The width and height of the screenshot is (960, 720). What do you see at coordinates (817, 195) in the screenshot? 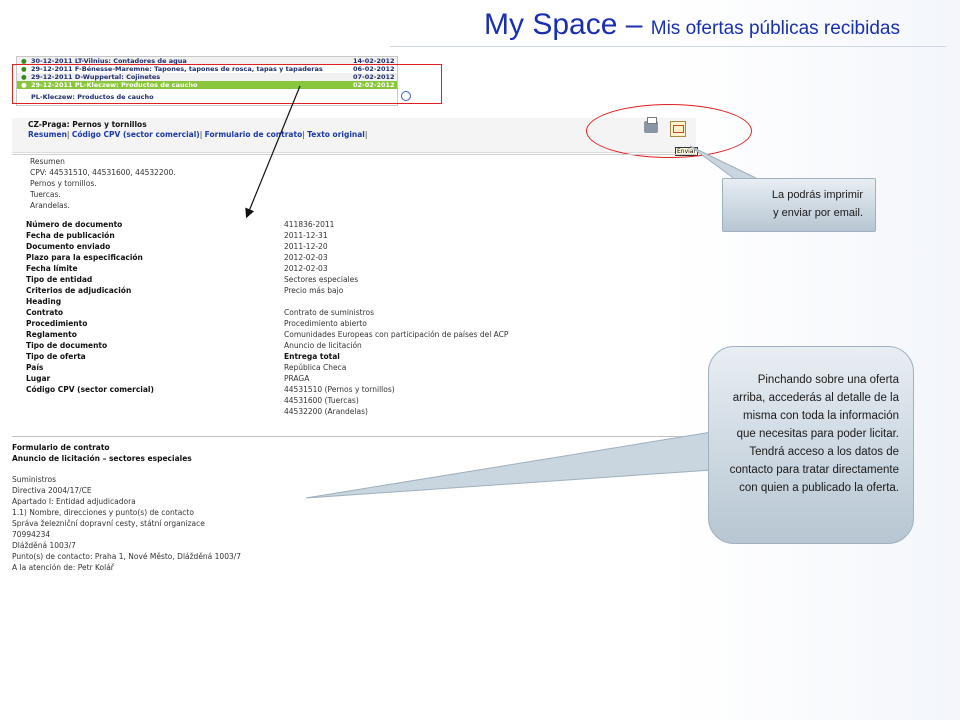
I see `callout-line: La podrás imprimir` at bounding box center [817, 195].